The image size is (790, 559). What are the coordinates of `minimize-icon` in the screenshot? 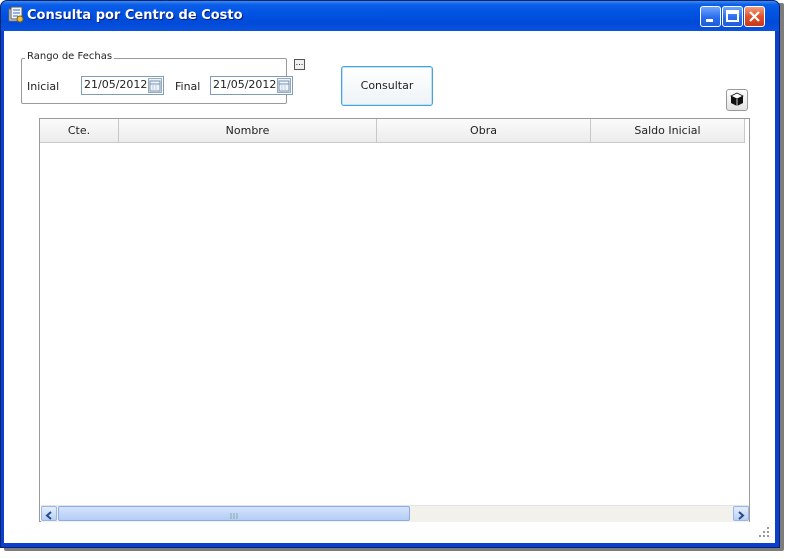 It's located at (709, 20).